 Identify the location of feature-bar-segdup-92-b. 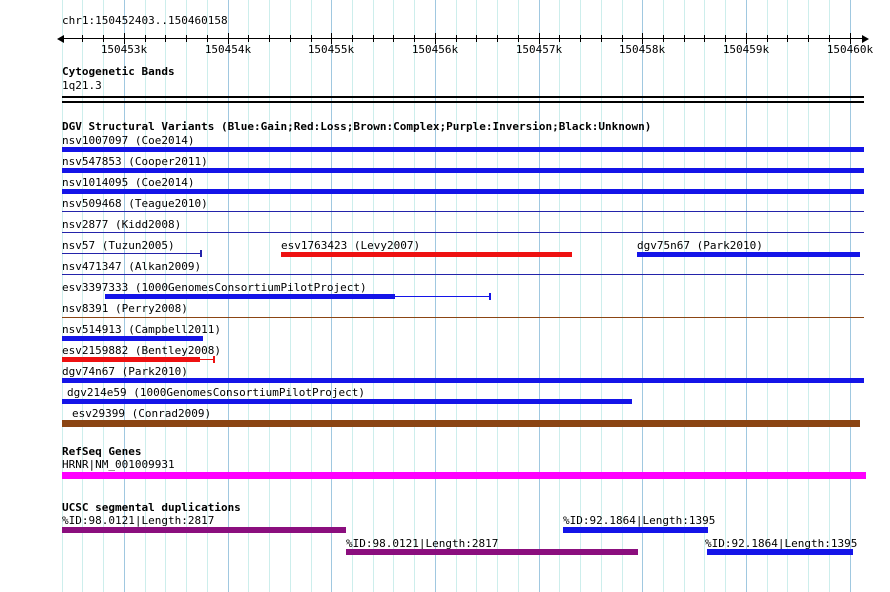
(780, 552).